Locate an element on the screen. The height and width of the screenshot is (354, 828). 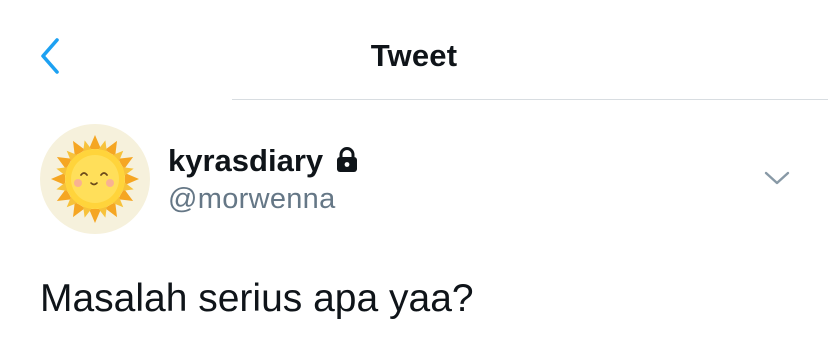
tweet-menu-button is located at coordinates (777, 178).